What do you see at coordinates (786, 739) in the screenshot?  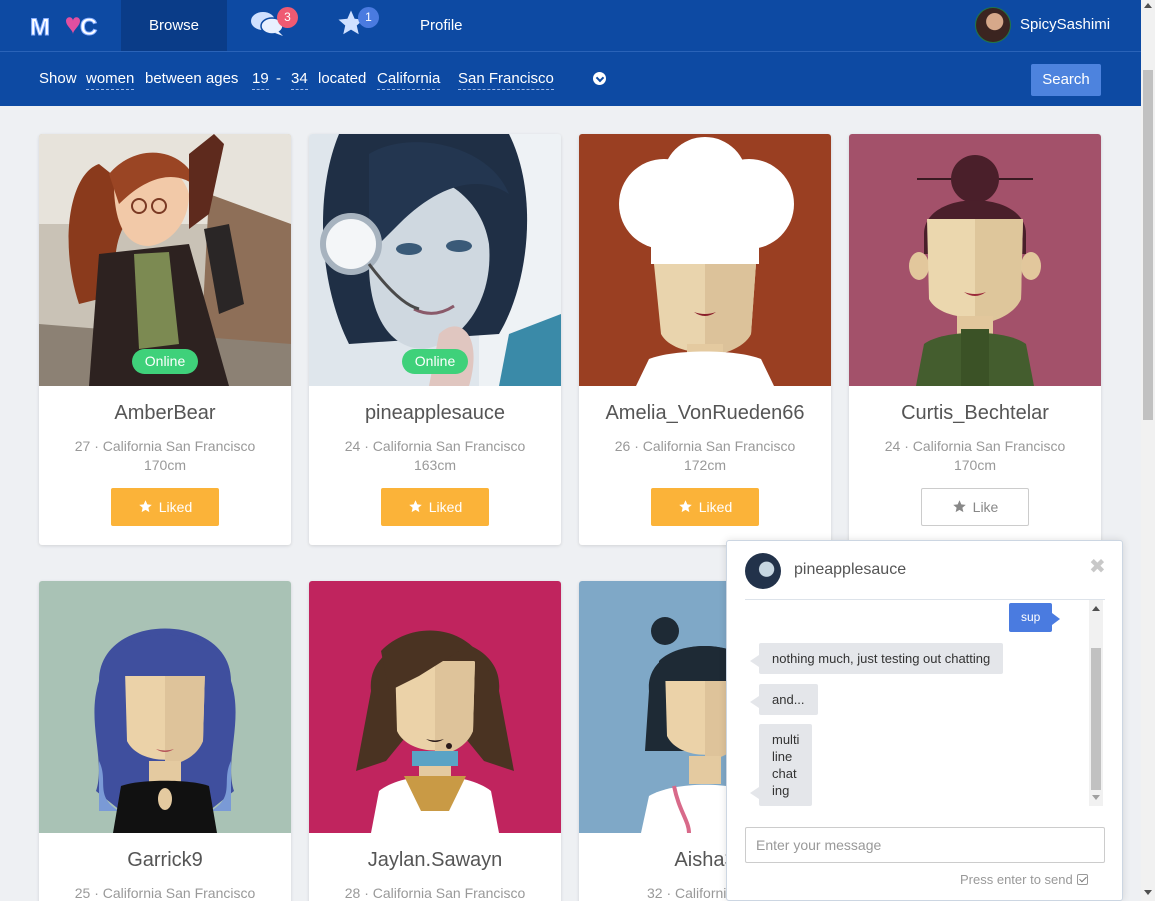 I see `chat-message-line: multi` at bounding box center [786, 739].